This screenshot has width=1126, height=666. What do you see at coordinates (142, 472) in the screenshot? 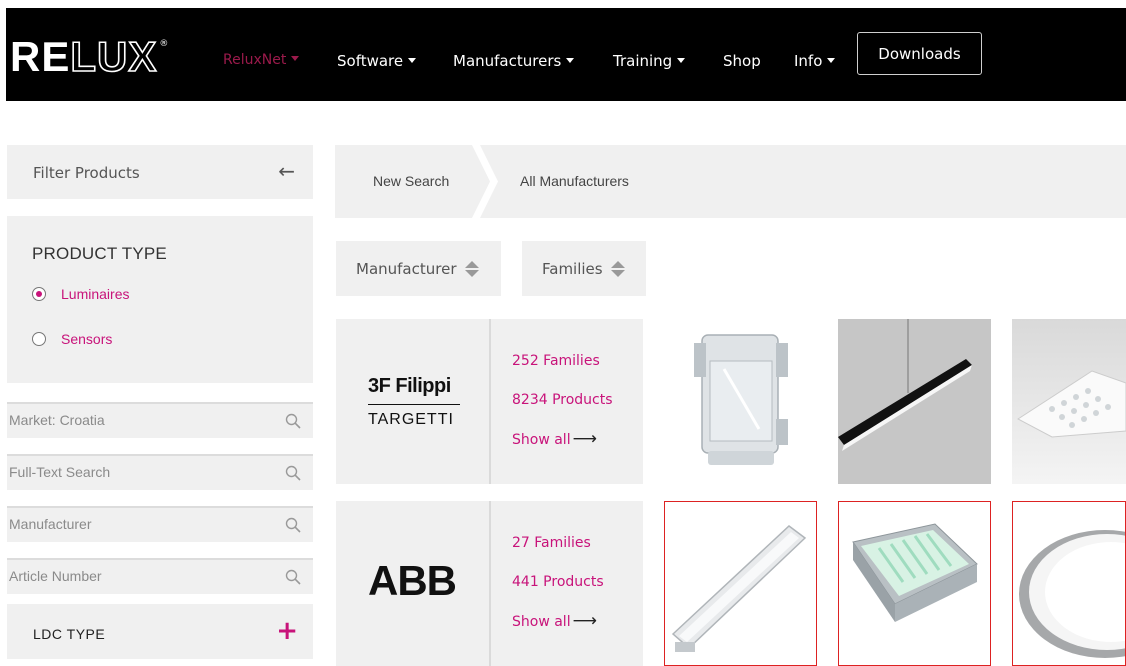
I see `fulltext-search-input` at bounding box center [142, 472].